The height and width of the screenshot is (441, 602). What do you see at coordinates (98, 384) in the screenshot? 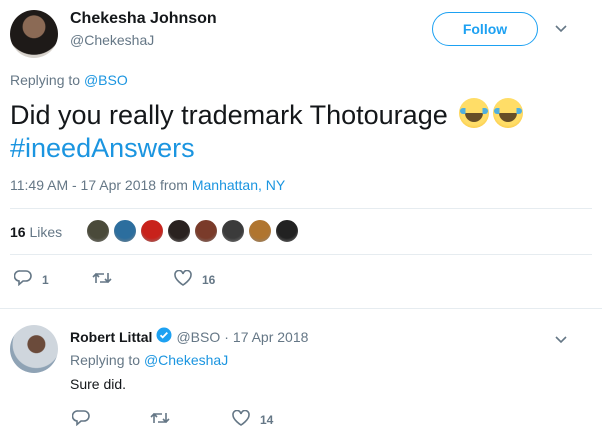
I see `reply-text: Sure did.` at bounding box center [98, 384].